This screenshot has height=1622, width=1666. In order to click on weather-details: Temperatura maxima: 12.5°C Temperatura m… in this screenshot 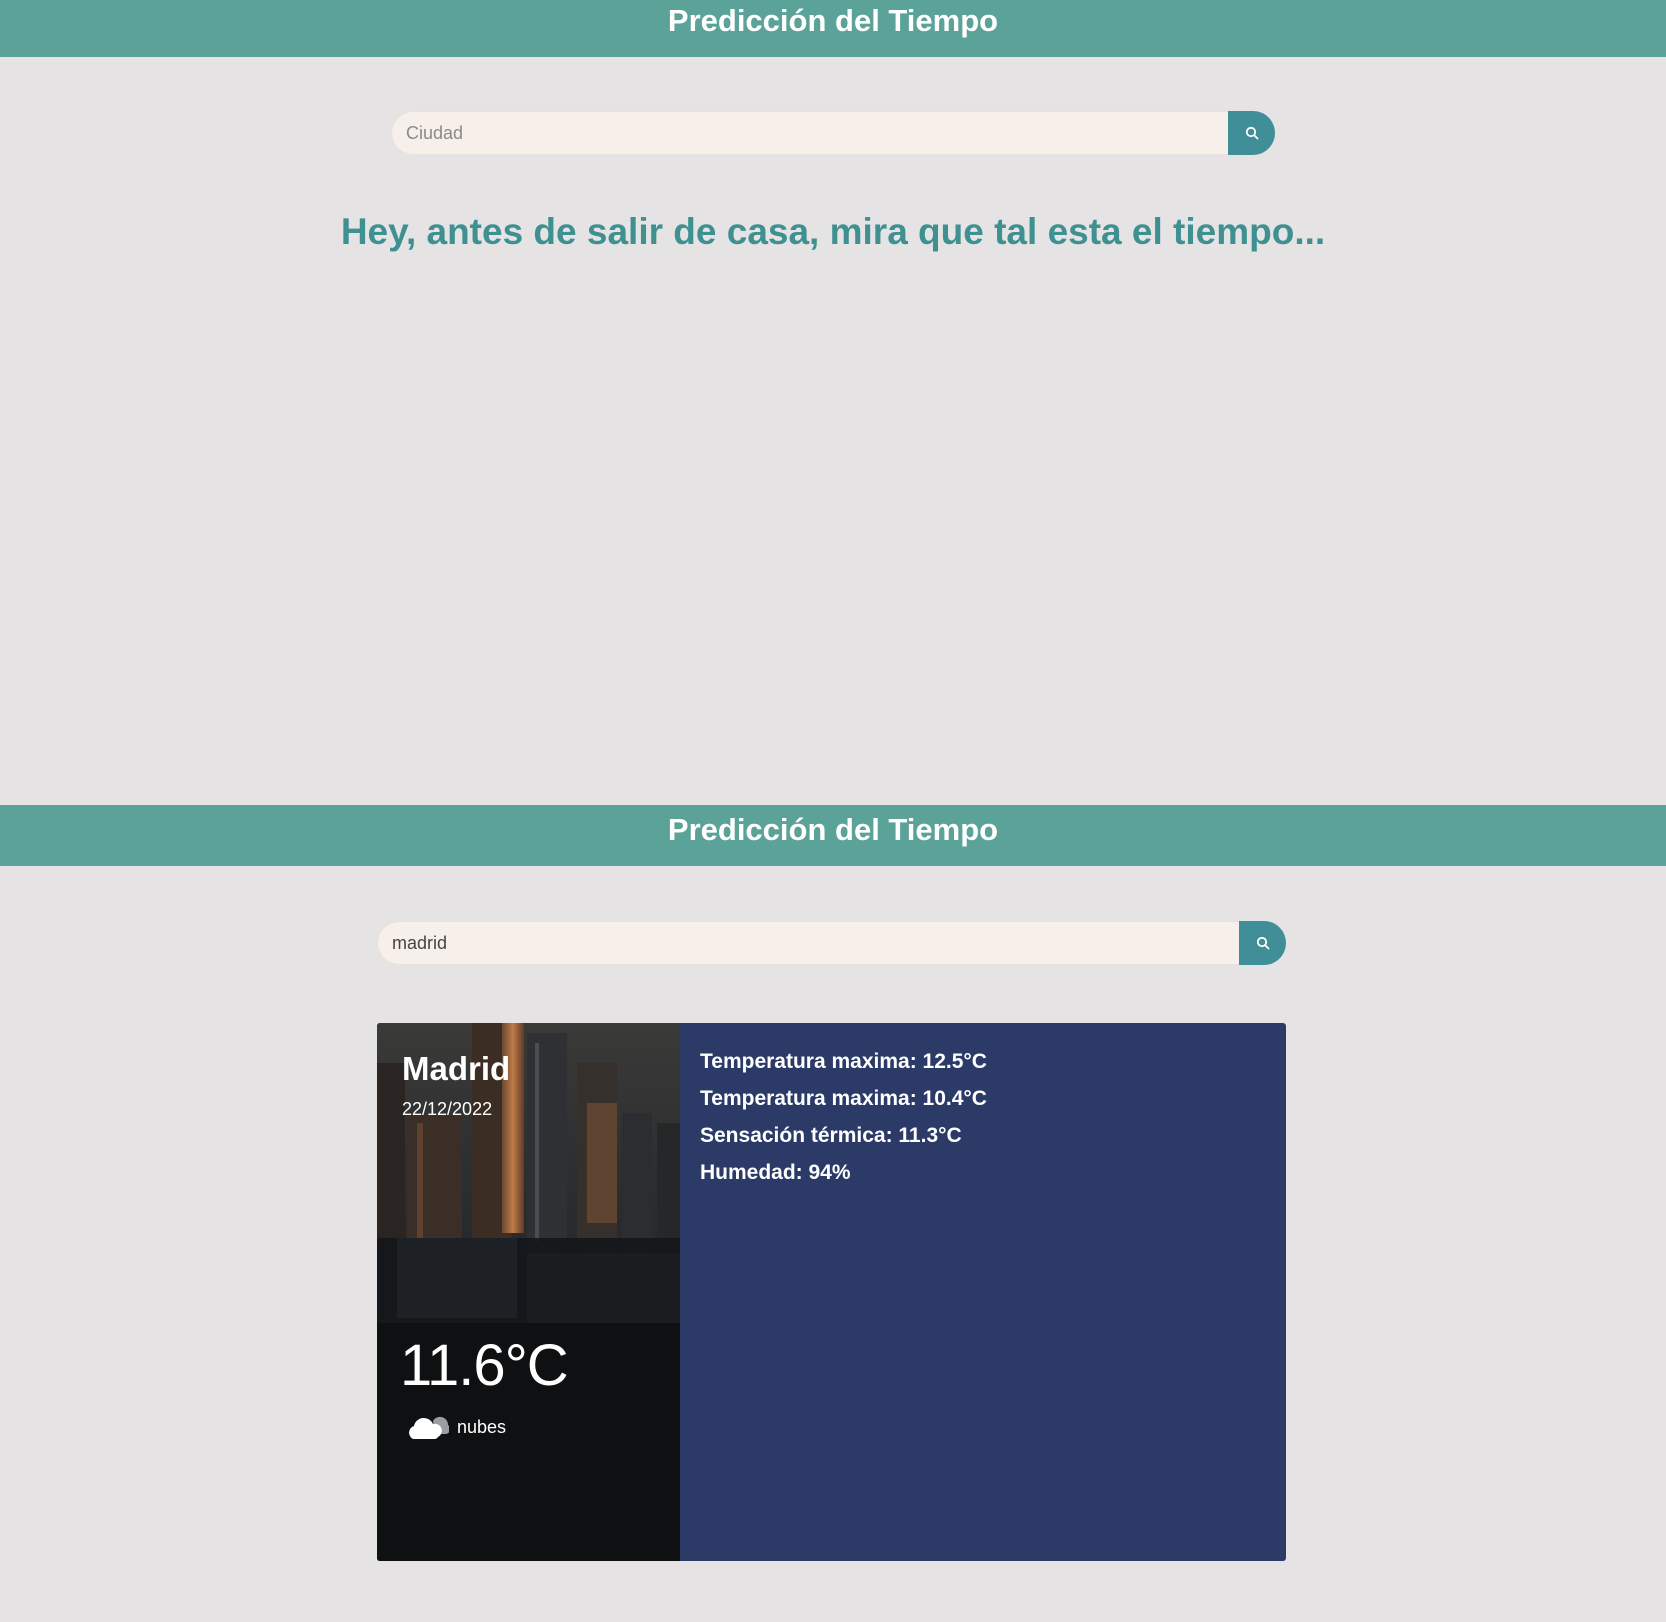, I will do `click(983, 1292)`.